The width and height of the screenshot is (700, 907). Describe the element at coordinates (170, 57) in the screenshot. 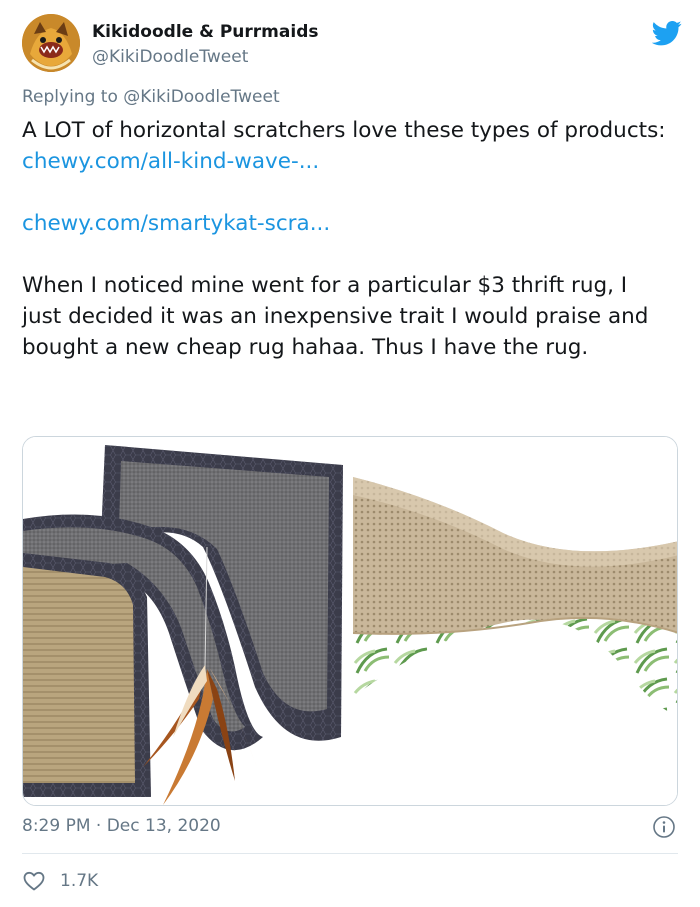

I see `author-handle: @KikiDoodleTweet` at that location.